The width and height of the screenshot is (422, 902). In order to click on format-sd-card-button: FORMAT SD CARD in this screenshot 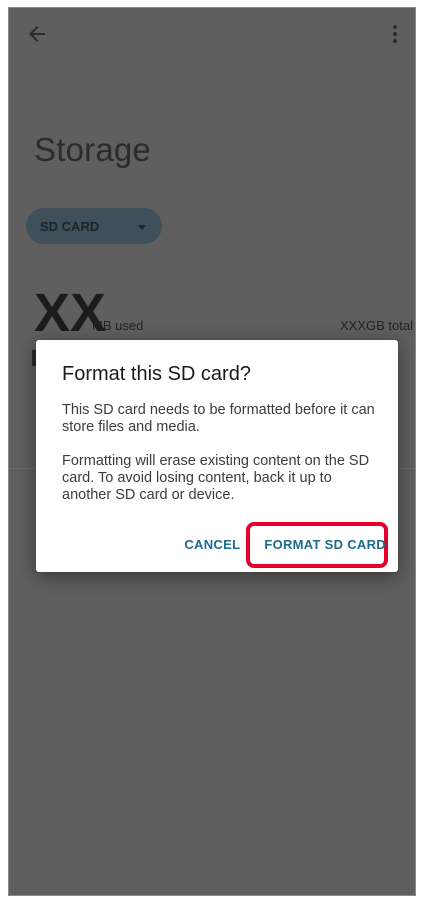, I will do `click(325, 544)`.